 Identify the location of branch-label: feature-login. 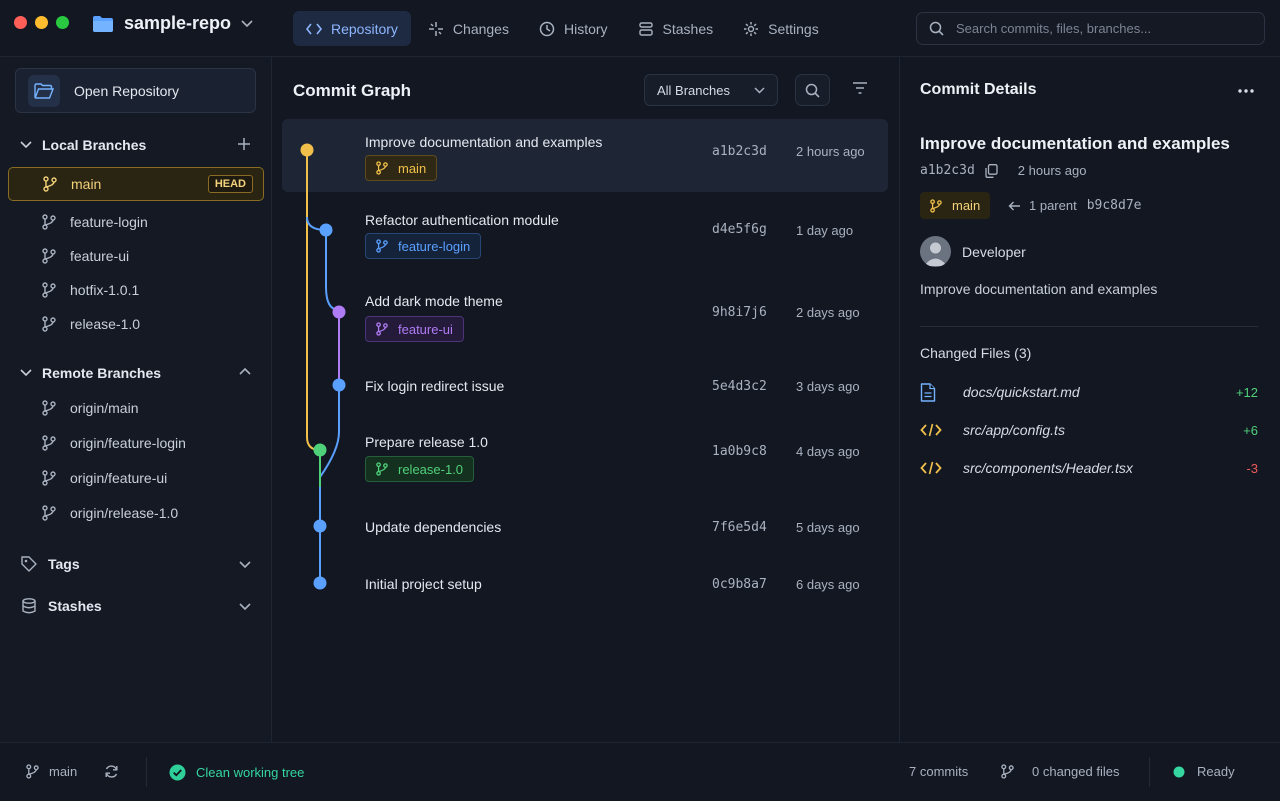
(109, 222).